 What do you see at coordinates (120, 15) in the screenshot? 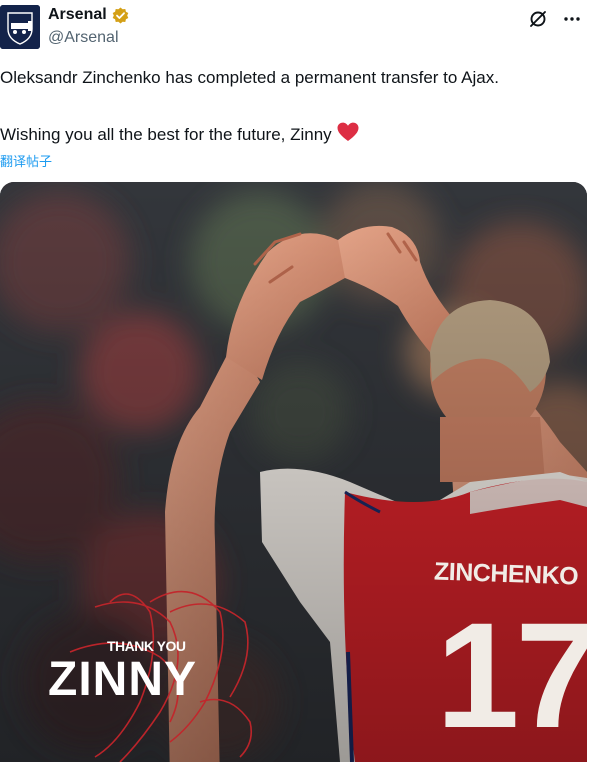
I see `verified-badge-icon` at bounding box center [120, 15].